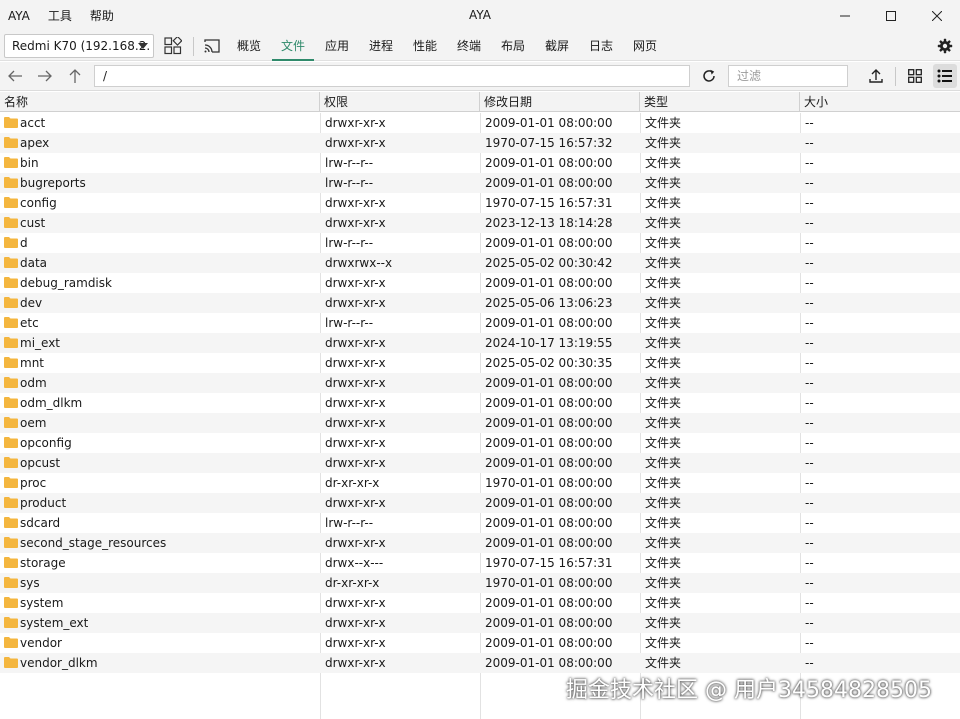 The image size is (960, 719). I want to click on arrow-left-icon, so click(15, 76).